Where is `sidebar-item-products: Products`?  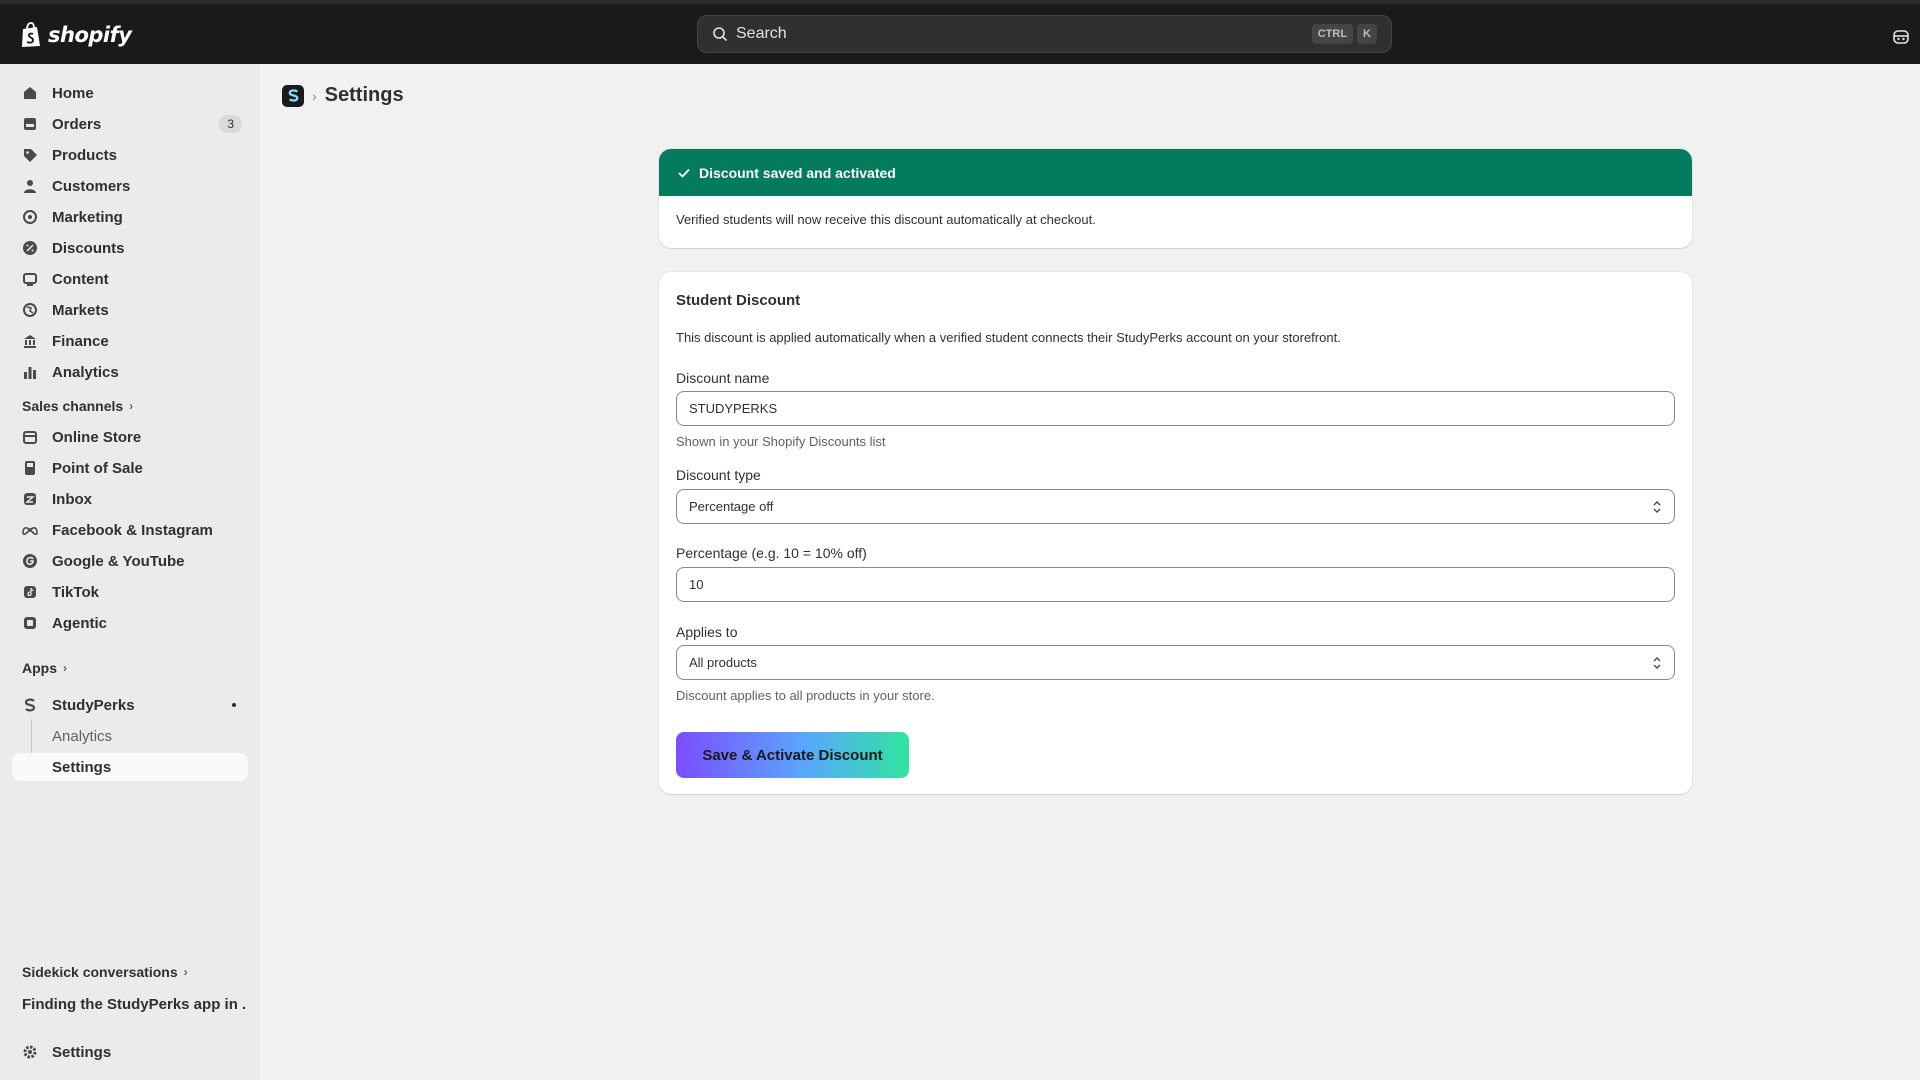
sidebar-item-products: Products is located at coordinates (130, 155).